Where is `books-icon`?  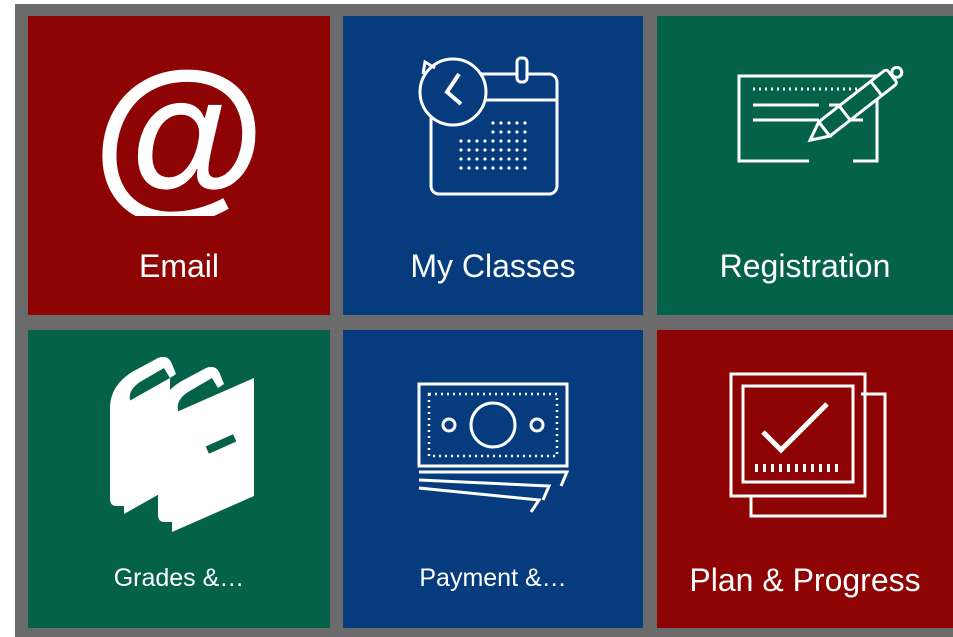
books-icon is located at coordinates (182, 444).